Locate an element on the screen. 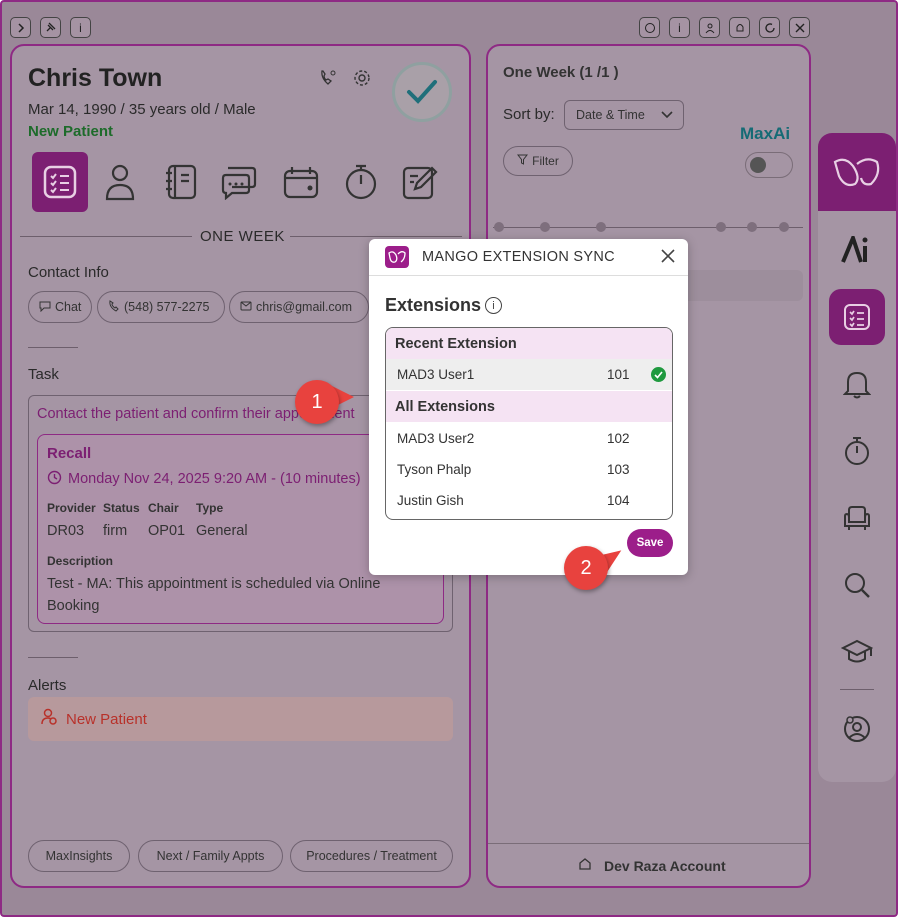 The image size is (898, 917). nav-tasks-icon is located at coordinates (60, 182).